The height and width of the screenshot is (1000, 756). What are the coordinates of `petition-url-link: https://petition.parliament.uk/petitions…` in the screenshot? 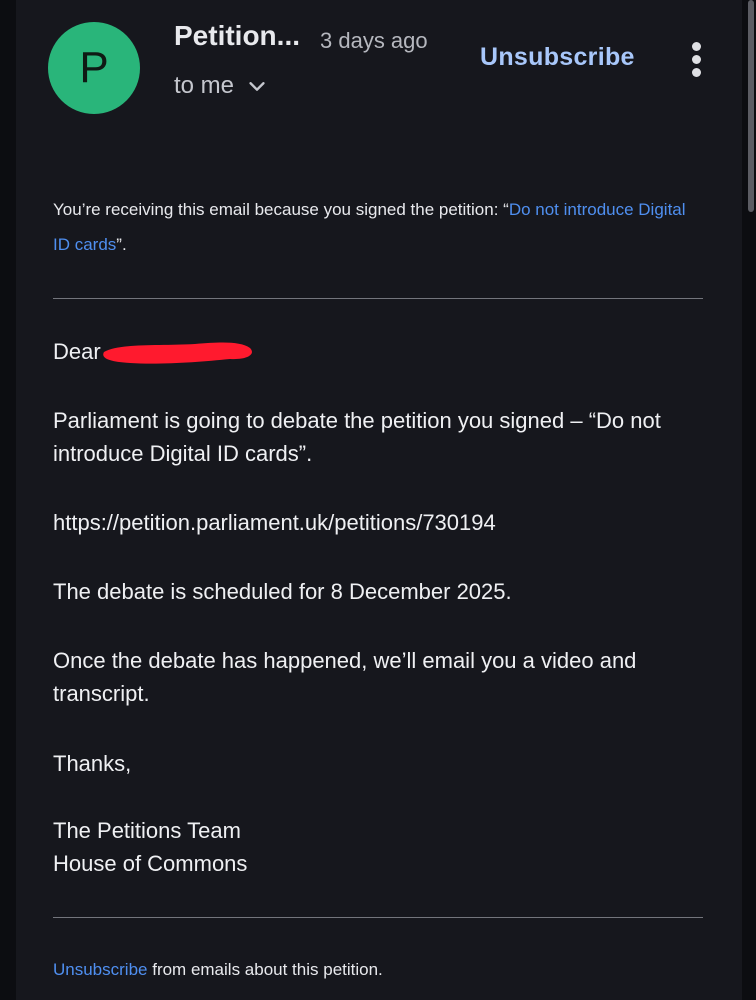 It's located at (373, 522).